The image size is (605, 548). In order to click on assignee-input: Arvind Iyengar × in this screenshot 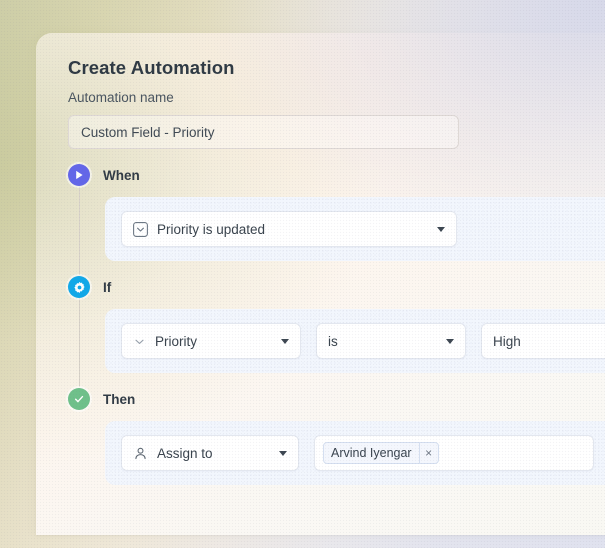, I will do `click(454, 453)`.